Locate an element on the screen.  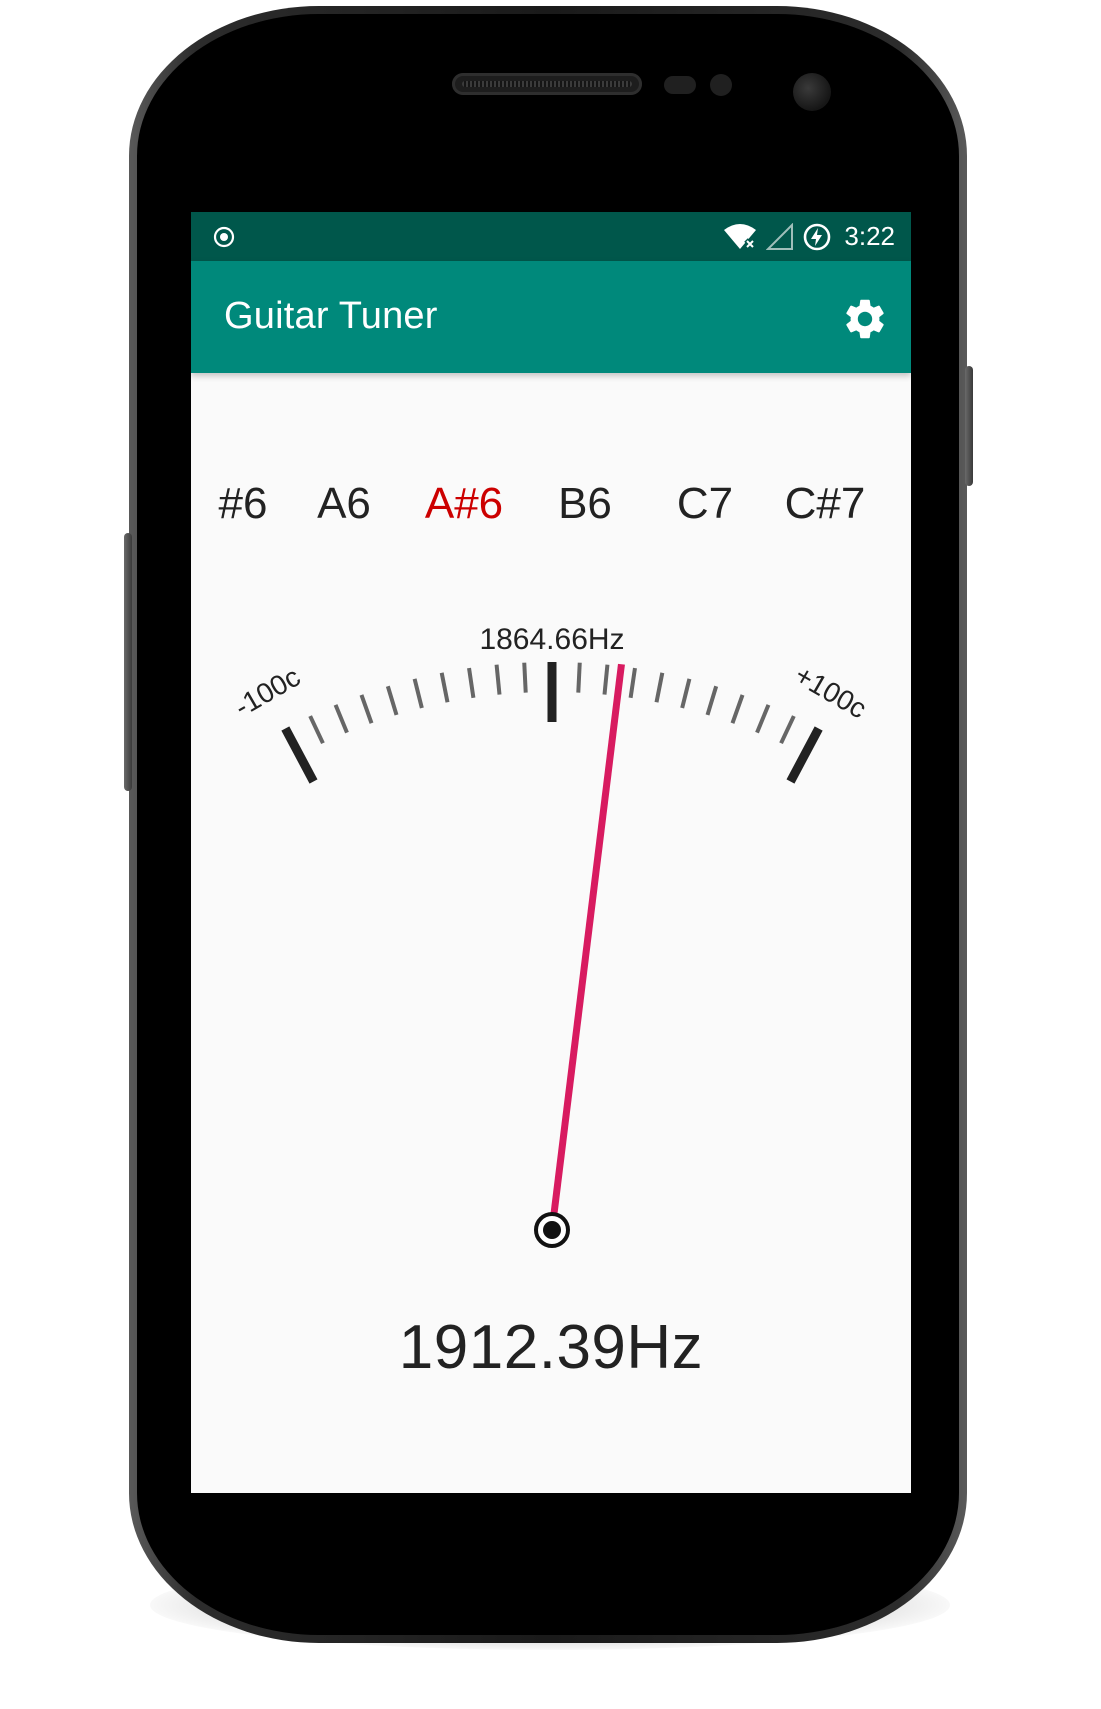
earpiece-speaker is located at coordinates (547, 84).